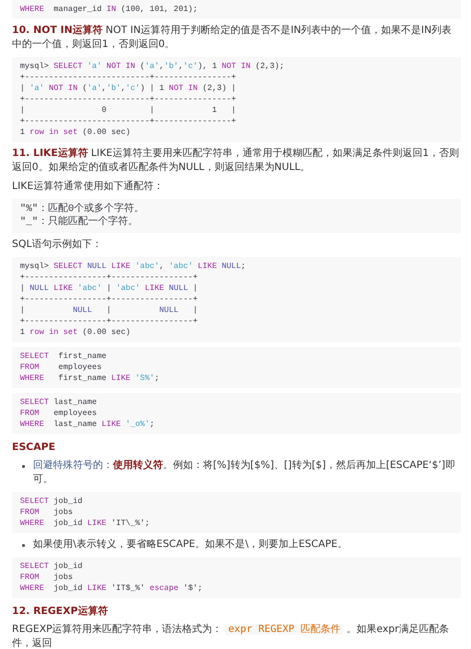 This screenshot has width=471, height=649. What do you see at coordinates (60, 611) in the screenshot?
I see `section-heading: 12. REGEXP运算符` at bounding box center [60, 611].